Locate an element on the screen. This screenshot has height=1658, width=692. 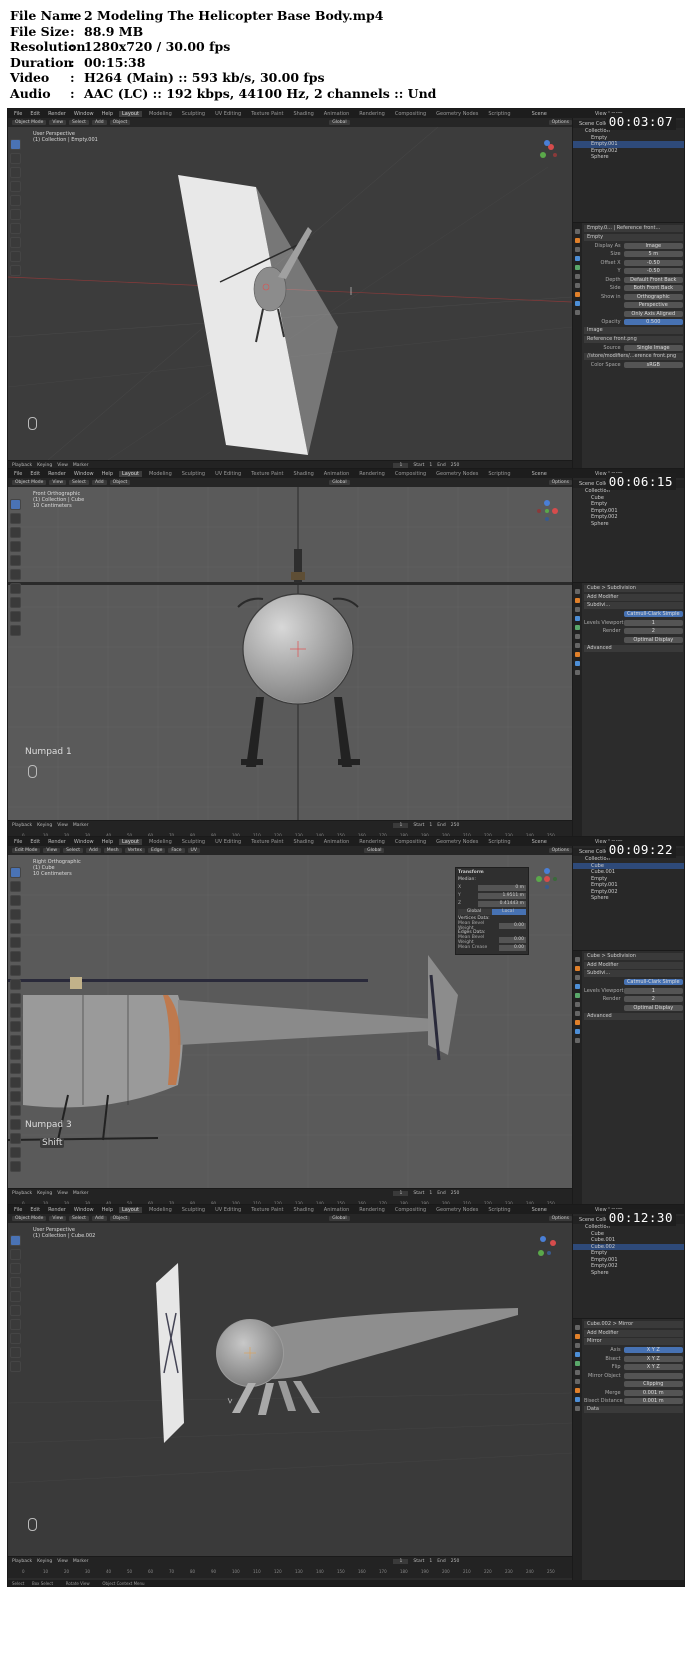
property-value: Optimal Display is located at coordinates (653, 1007).